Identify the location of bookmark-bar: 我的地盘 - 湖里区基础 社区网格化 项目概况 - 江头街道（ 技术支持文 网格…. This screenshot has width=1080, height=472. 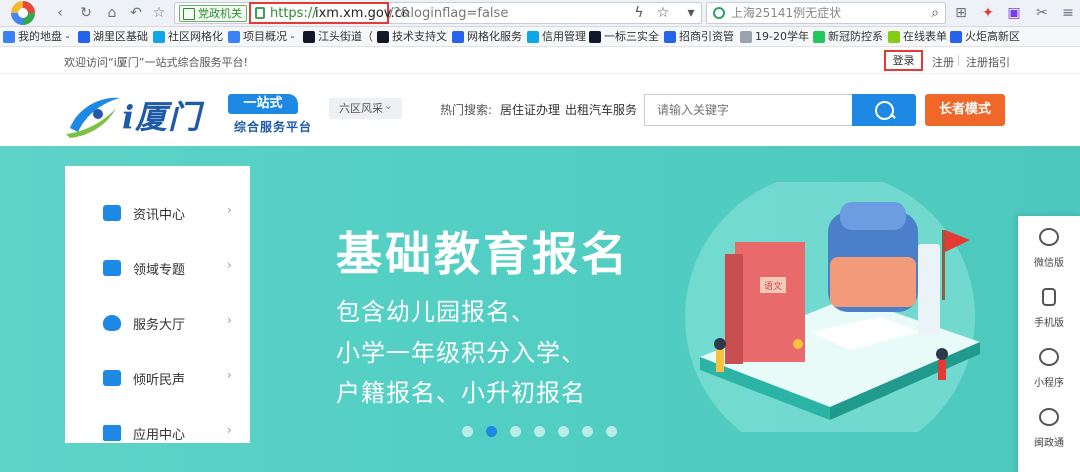
(540, 37).